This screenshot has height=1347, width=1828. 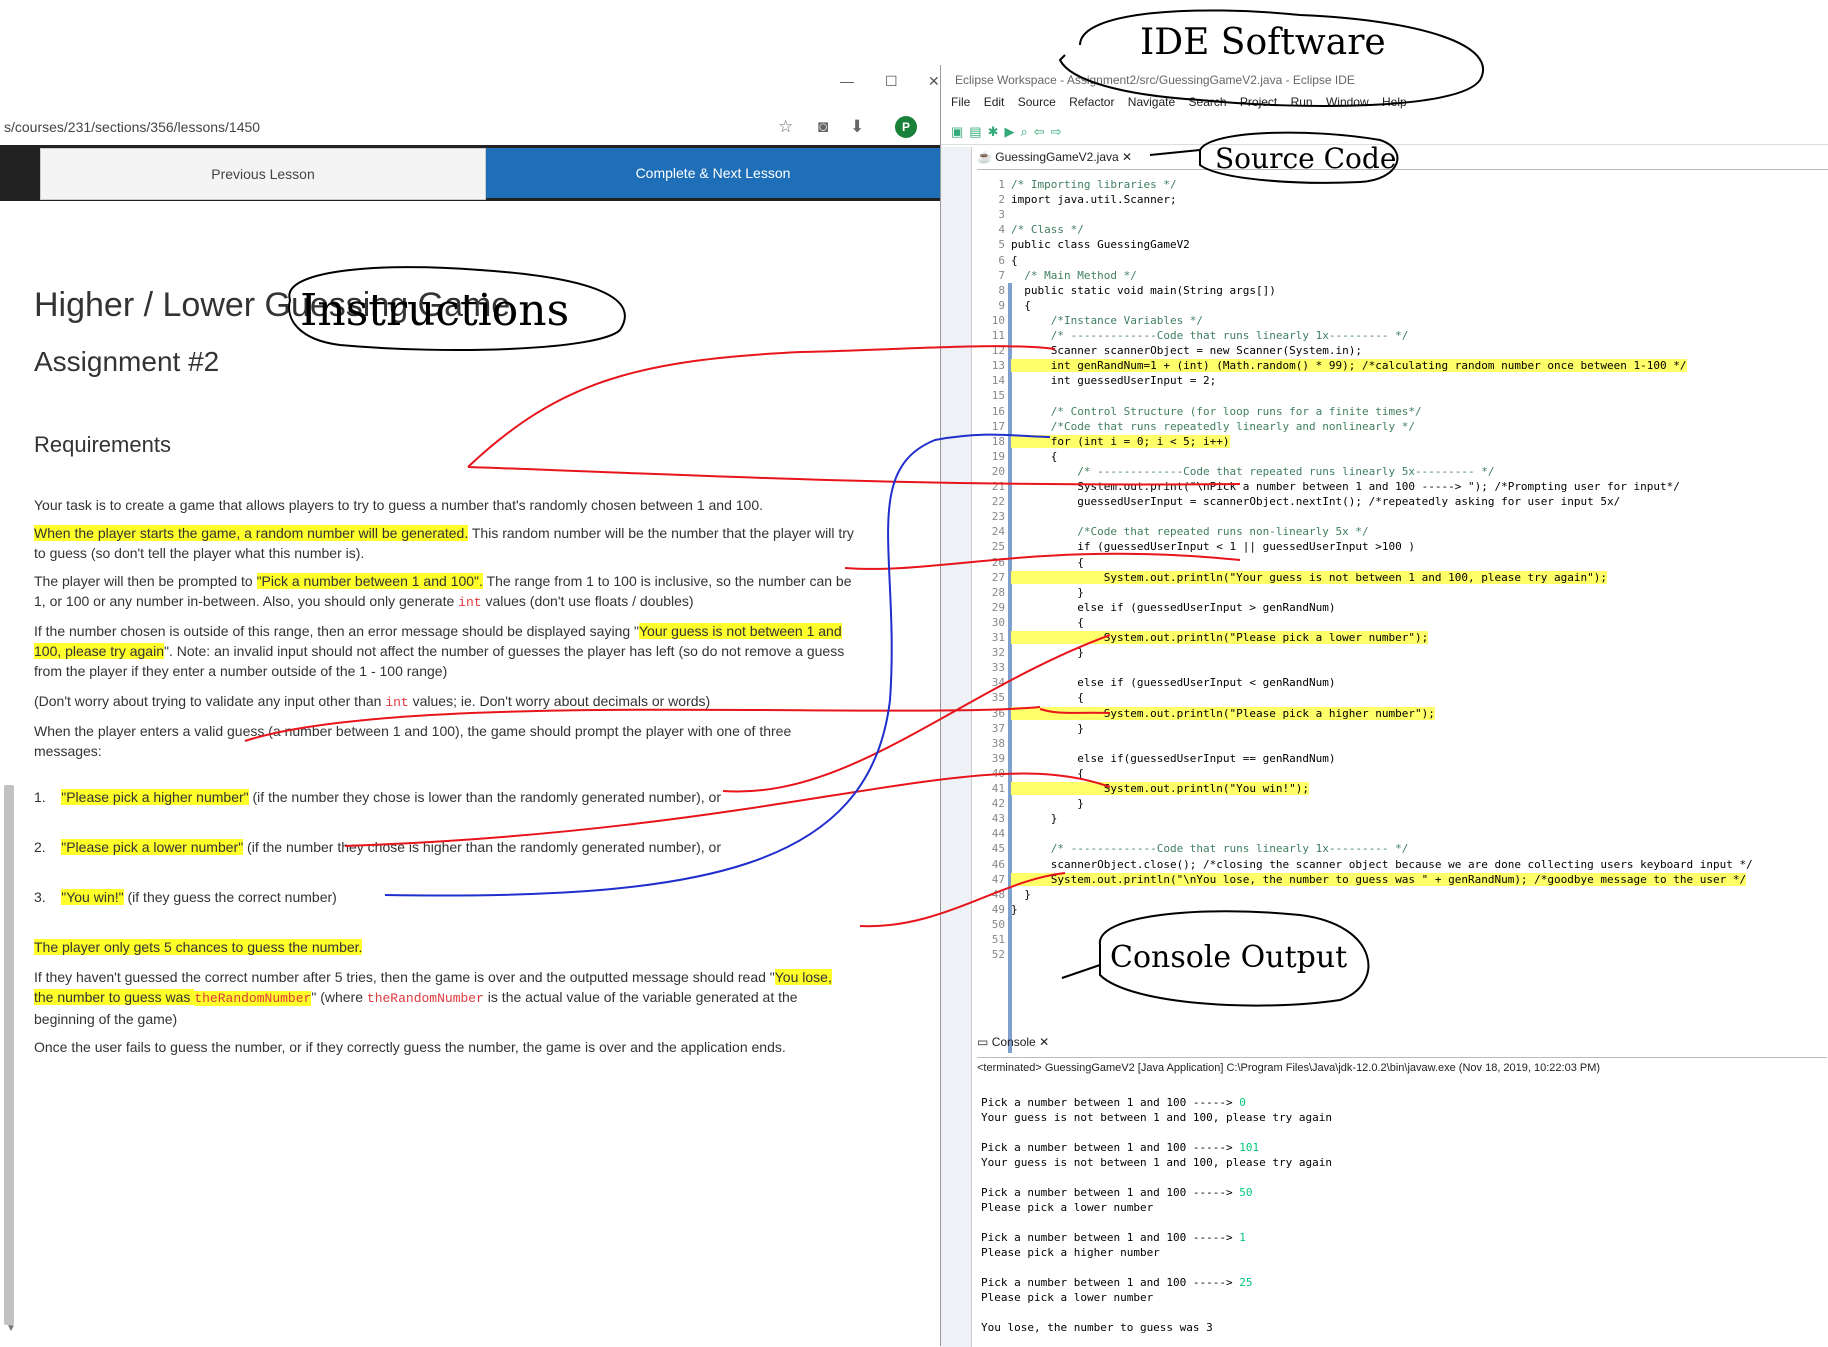 I want to click on annotation-instructions: Instructions, so click(x=435, y=310).